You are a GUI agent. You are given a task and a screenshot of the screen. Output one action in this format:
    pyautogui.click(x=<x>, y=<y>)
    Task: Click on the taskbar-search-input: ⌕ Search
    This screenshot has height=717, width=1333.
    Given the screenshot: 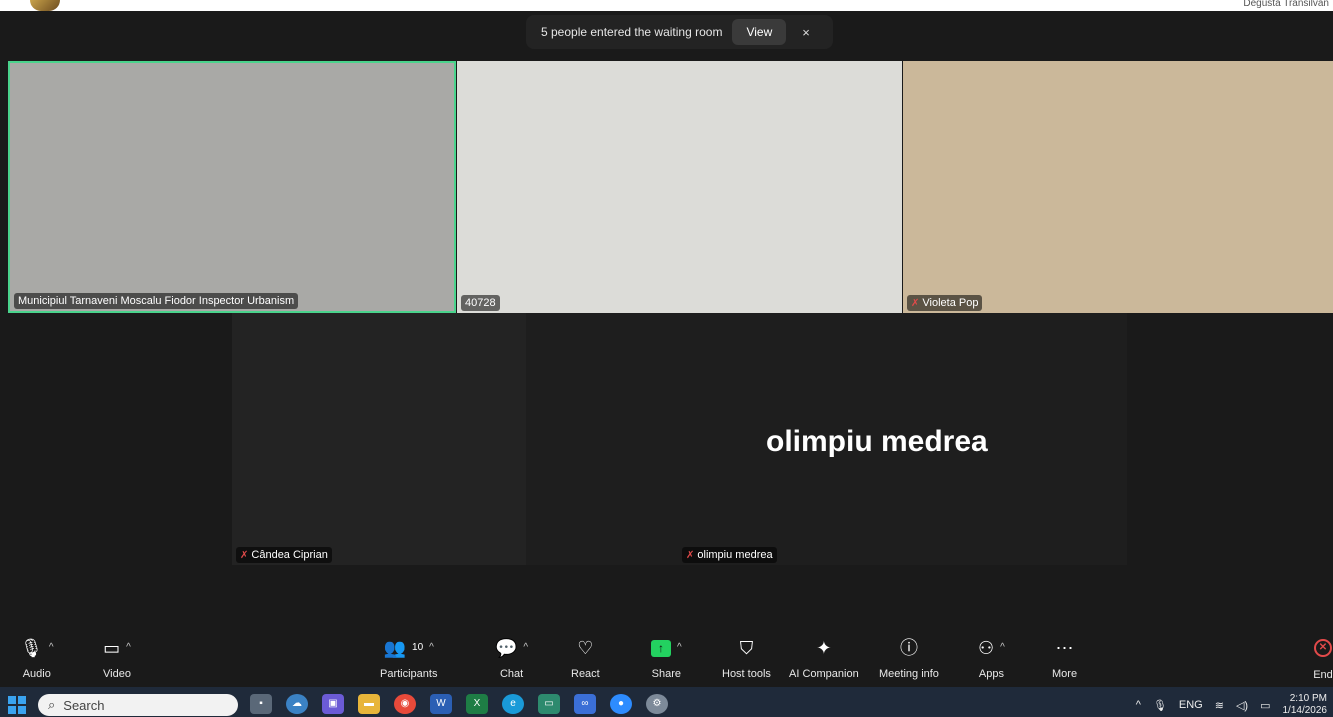 What is the action you would take?
    pyautogui.click(x=138, y=705)
    